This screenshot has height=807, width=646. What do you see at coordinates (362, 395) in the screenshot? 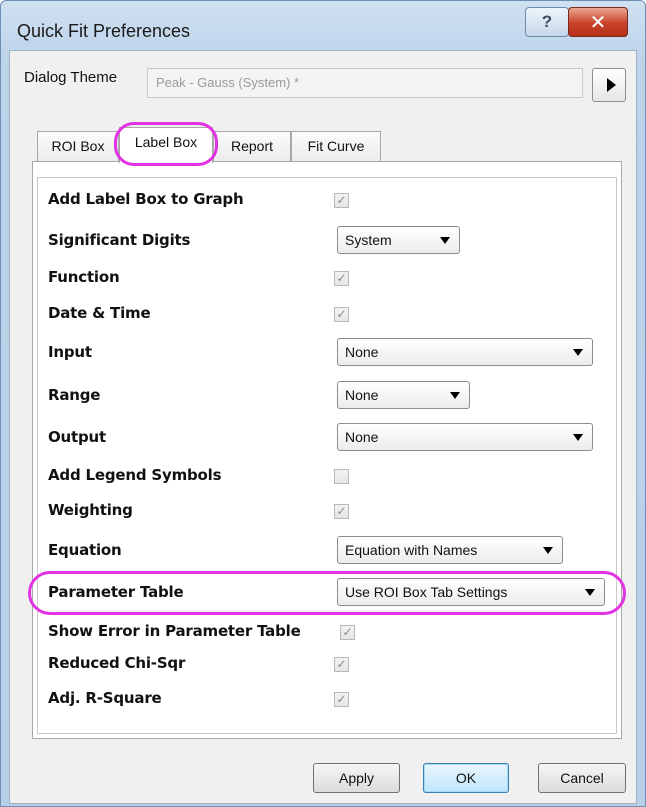
I see `range-value: None` at bounding box center [362, 395].